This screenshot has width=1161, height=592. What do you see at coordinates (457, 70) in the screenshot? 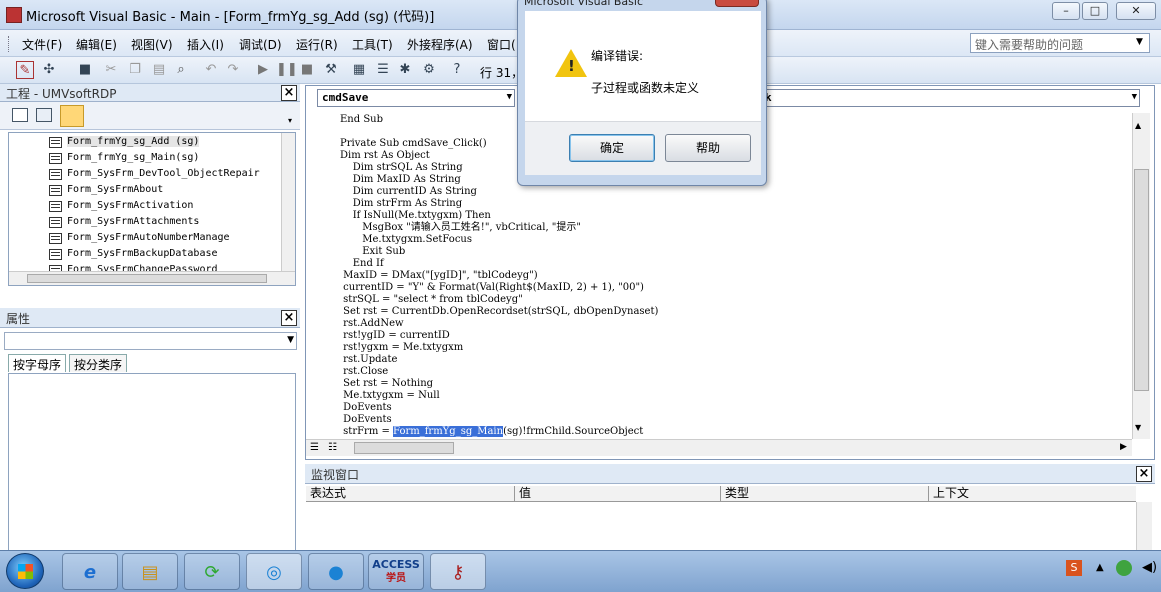
I see `help-icon: ?` at bounding box center [457, 70].